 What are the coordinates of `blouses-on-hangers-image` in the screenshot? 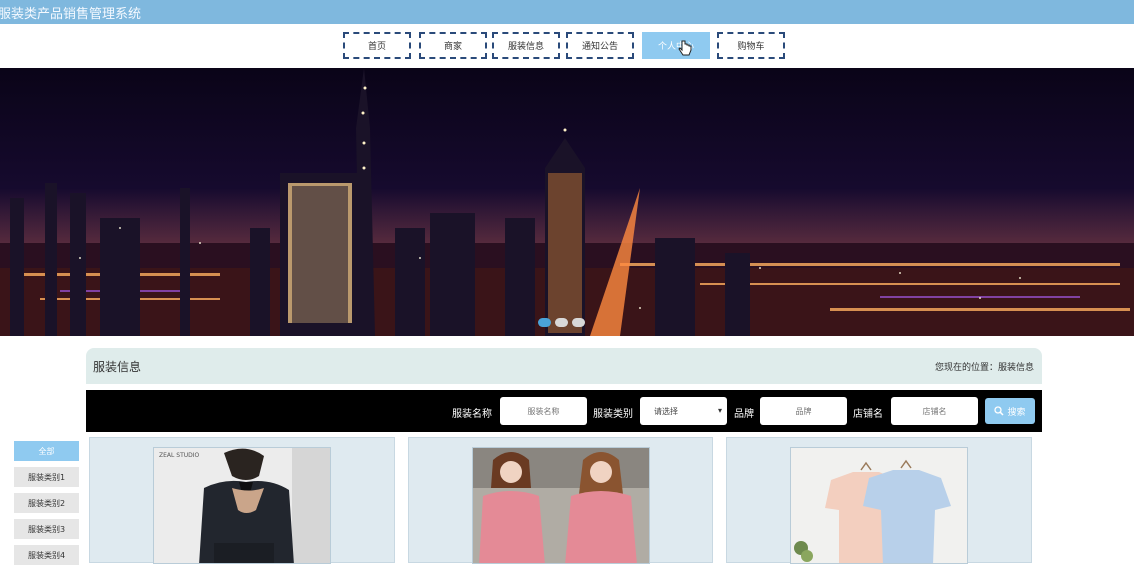 It's located at (879, 505).